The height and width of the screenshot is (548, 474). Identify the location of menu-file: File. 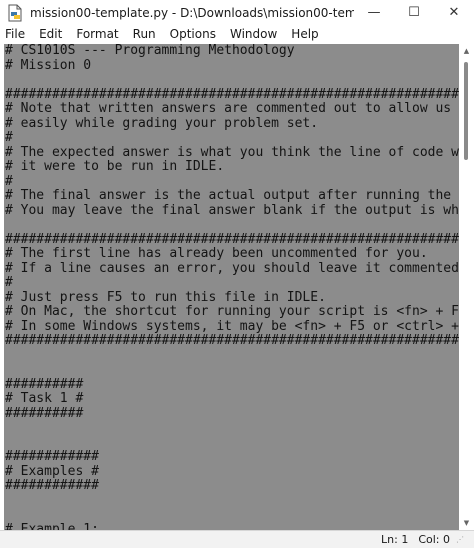
(16, 34).